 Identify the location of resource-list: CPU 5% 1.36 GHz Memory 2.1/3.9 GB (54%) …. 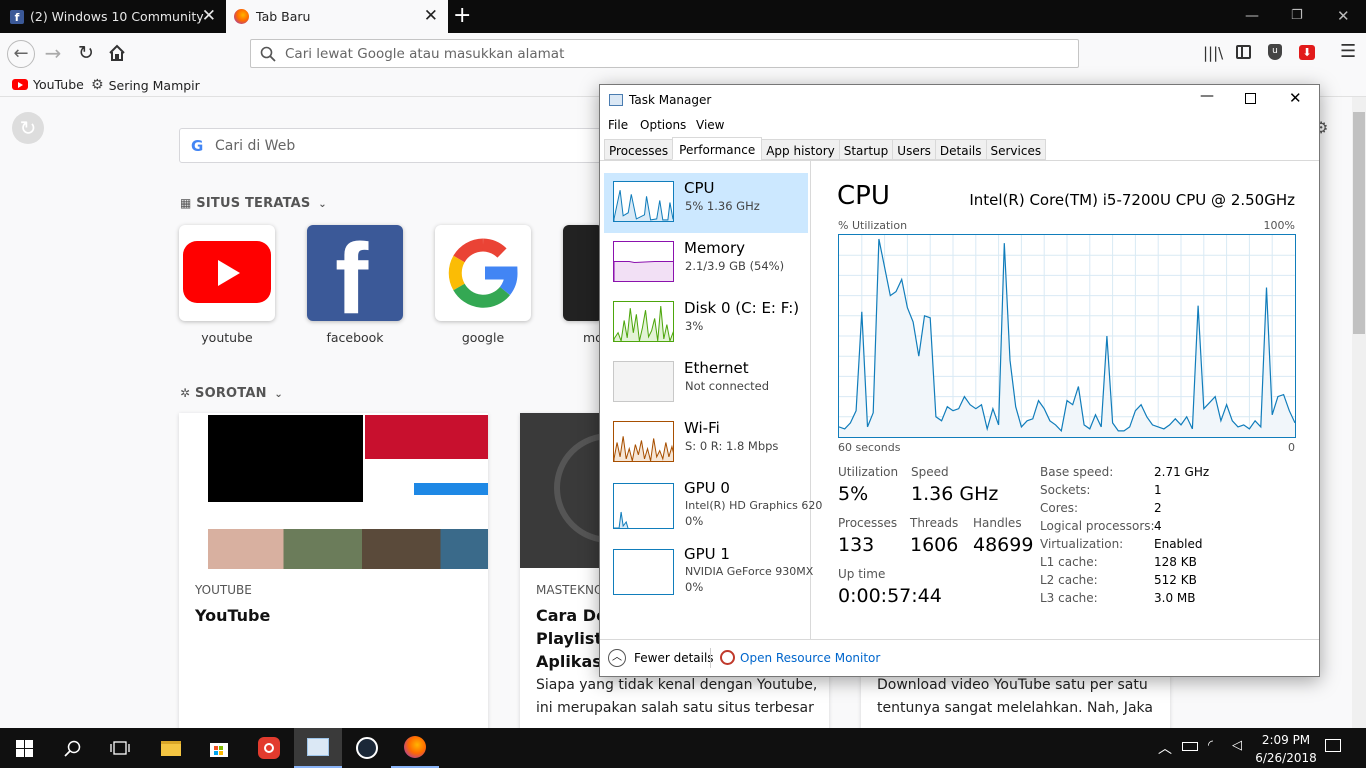
(711, 400).